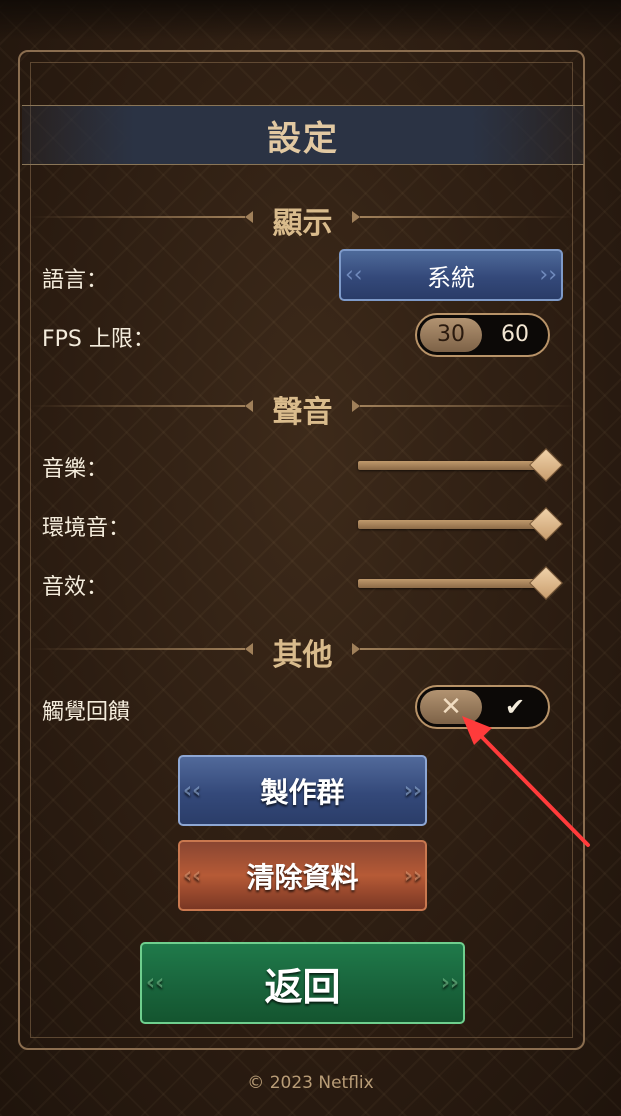 The width and height of the screenshot is (621, 1116). I want to click on ambient-label: 環境音：, so click(86, 528).